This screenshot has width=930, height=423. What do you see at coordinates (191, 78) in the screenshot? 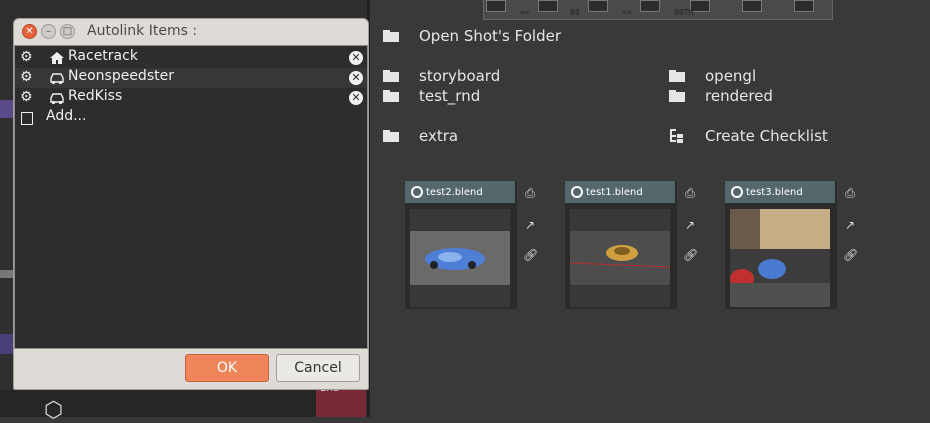
I see `list-item: ⚙ Neonspeedster ✕` at bounding box center [191, 78].